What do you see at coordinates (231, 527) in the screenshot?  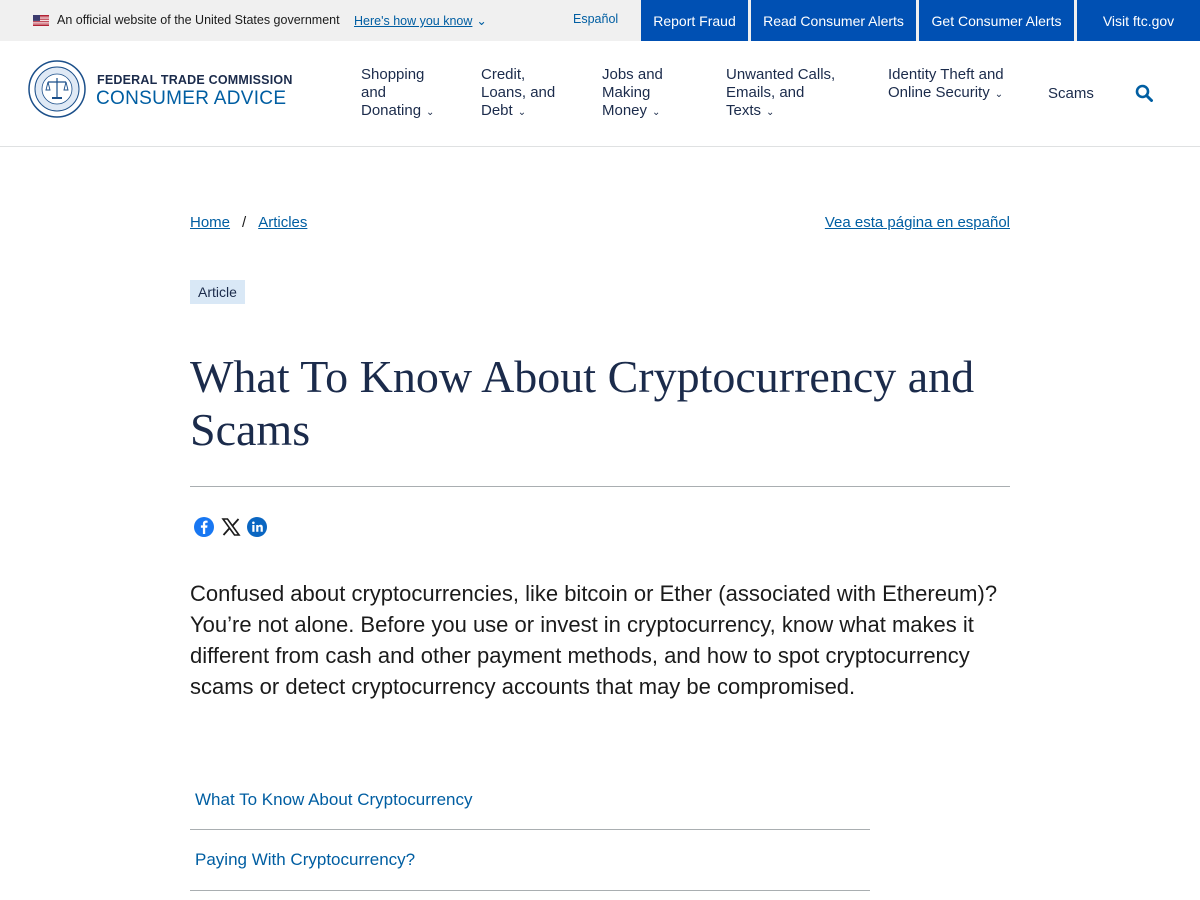 I see `x-icon` at bounding box center [231, 527].